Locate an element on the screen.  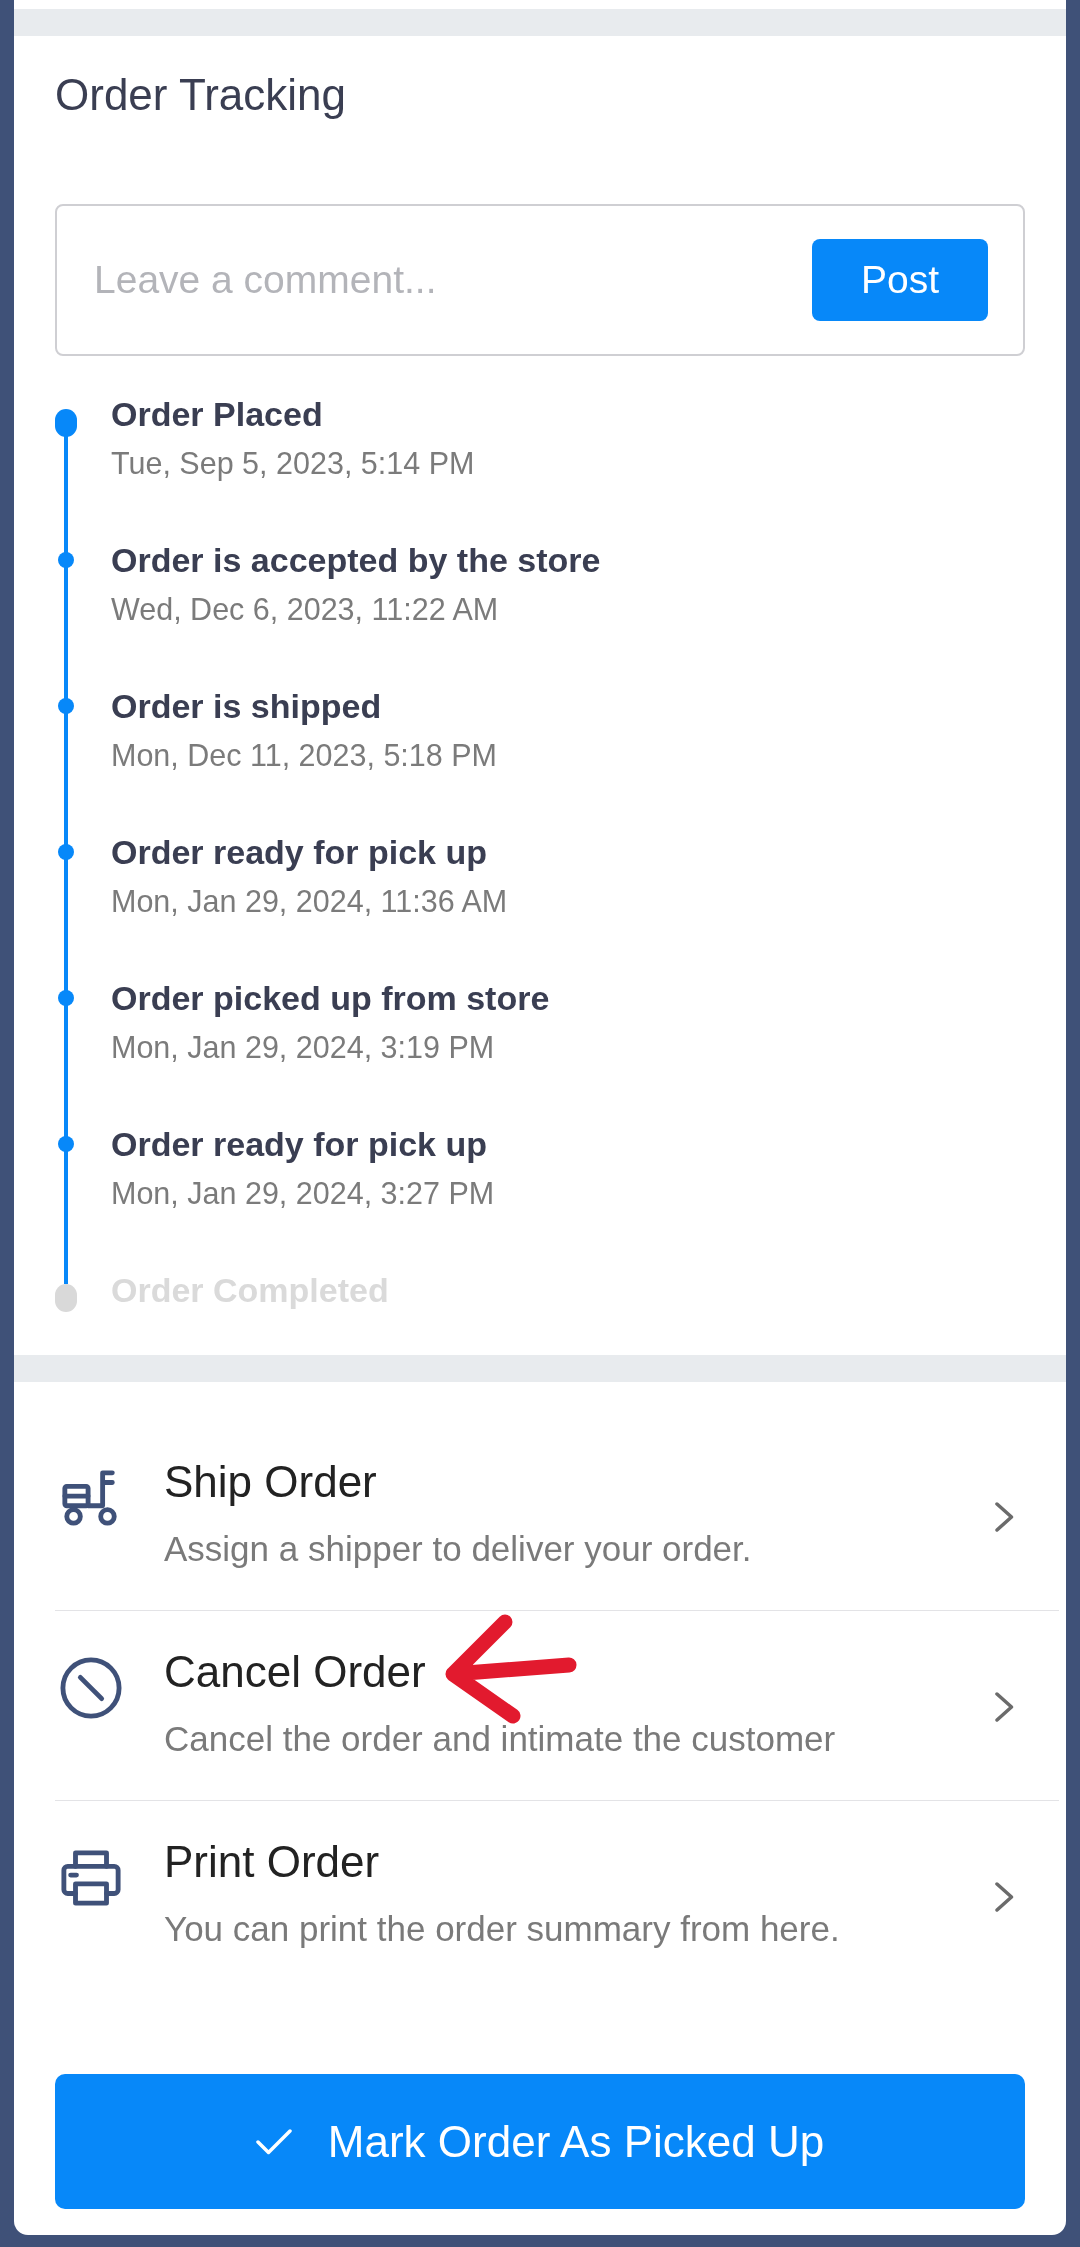
action-title: Print Order is located at coordinates (272, 1862).